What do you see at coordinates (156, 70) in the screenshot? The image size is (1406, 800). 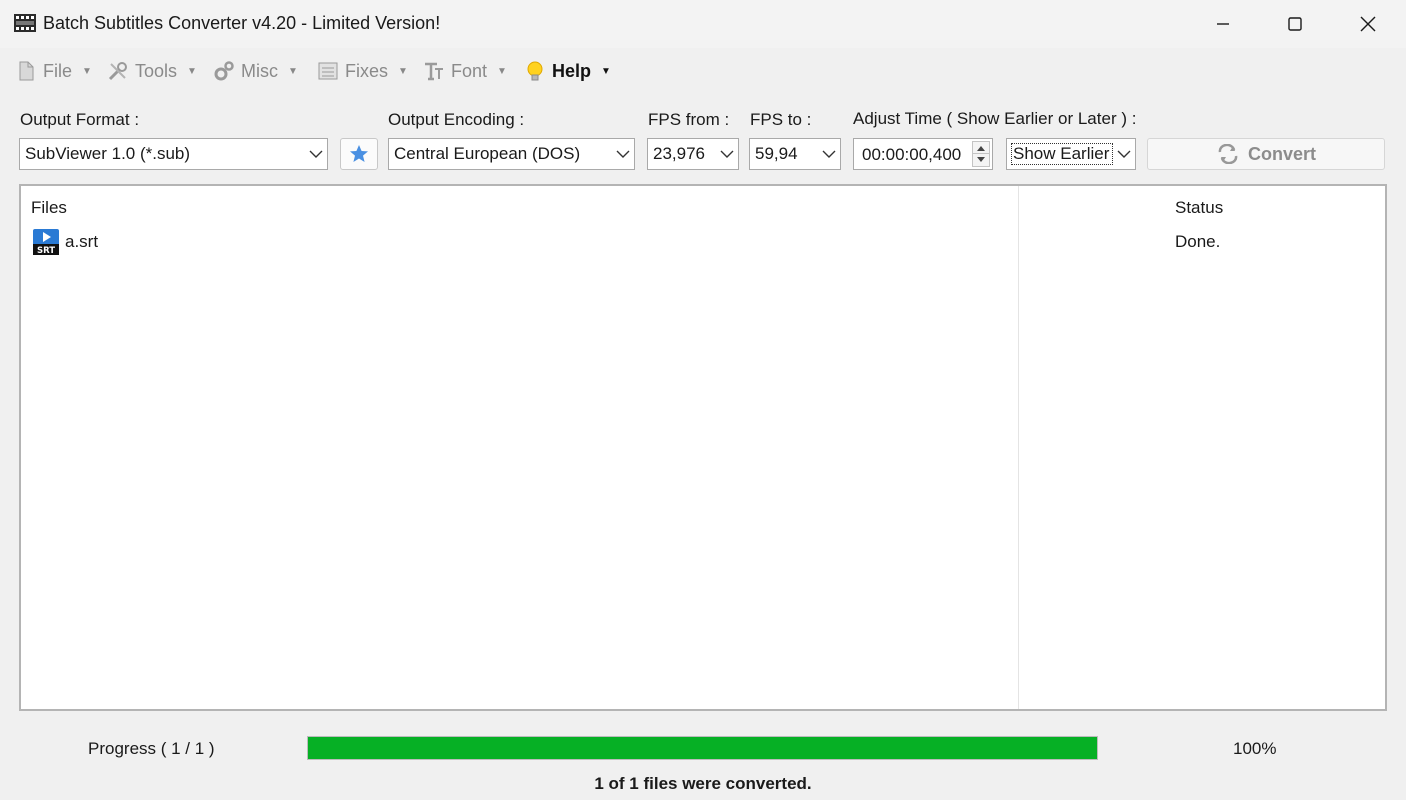 I see `menu-tools-label: Tools` at bounding box center [156, 70].